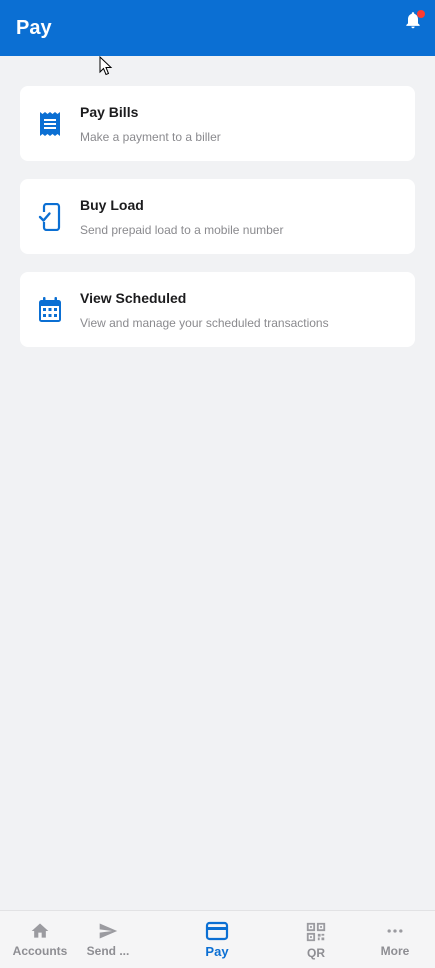 The image size is (435, 968). What do you see at coordinates (217, 951) in the screenshot?
I see `nav-label: Pay` at bounding box center [217, 951].